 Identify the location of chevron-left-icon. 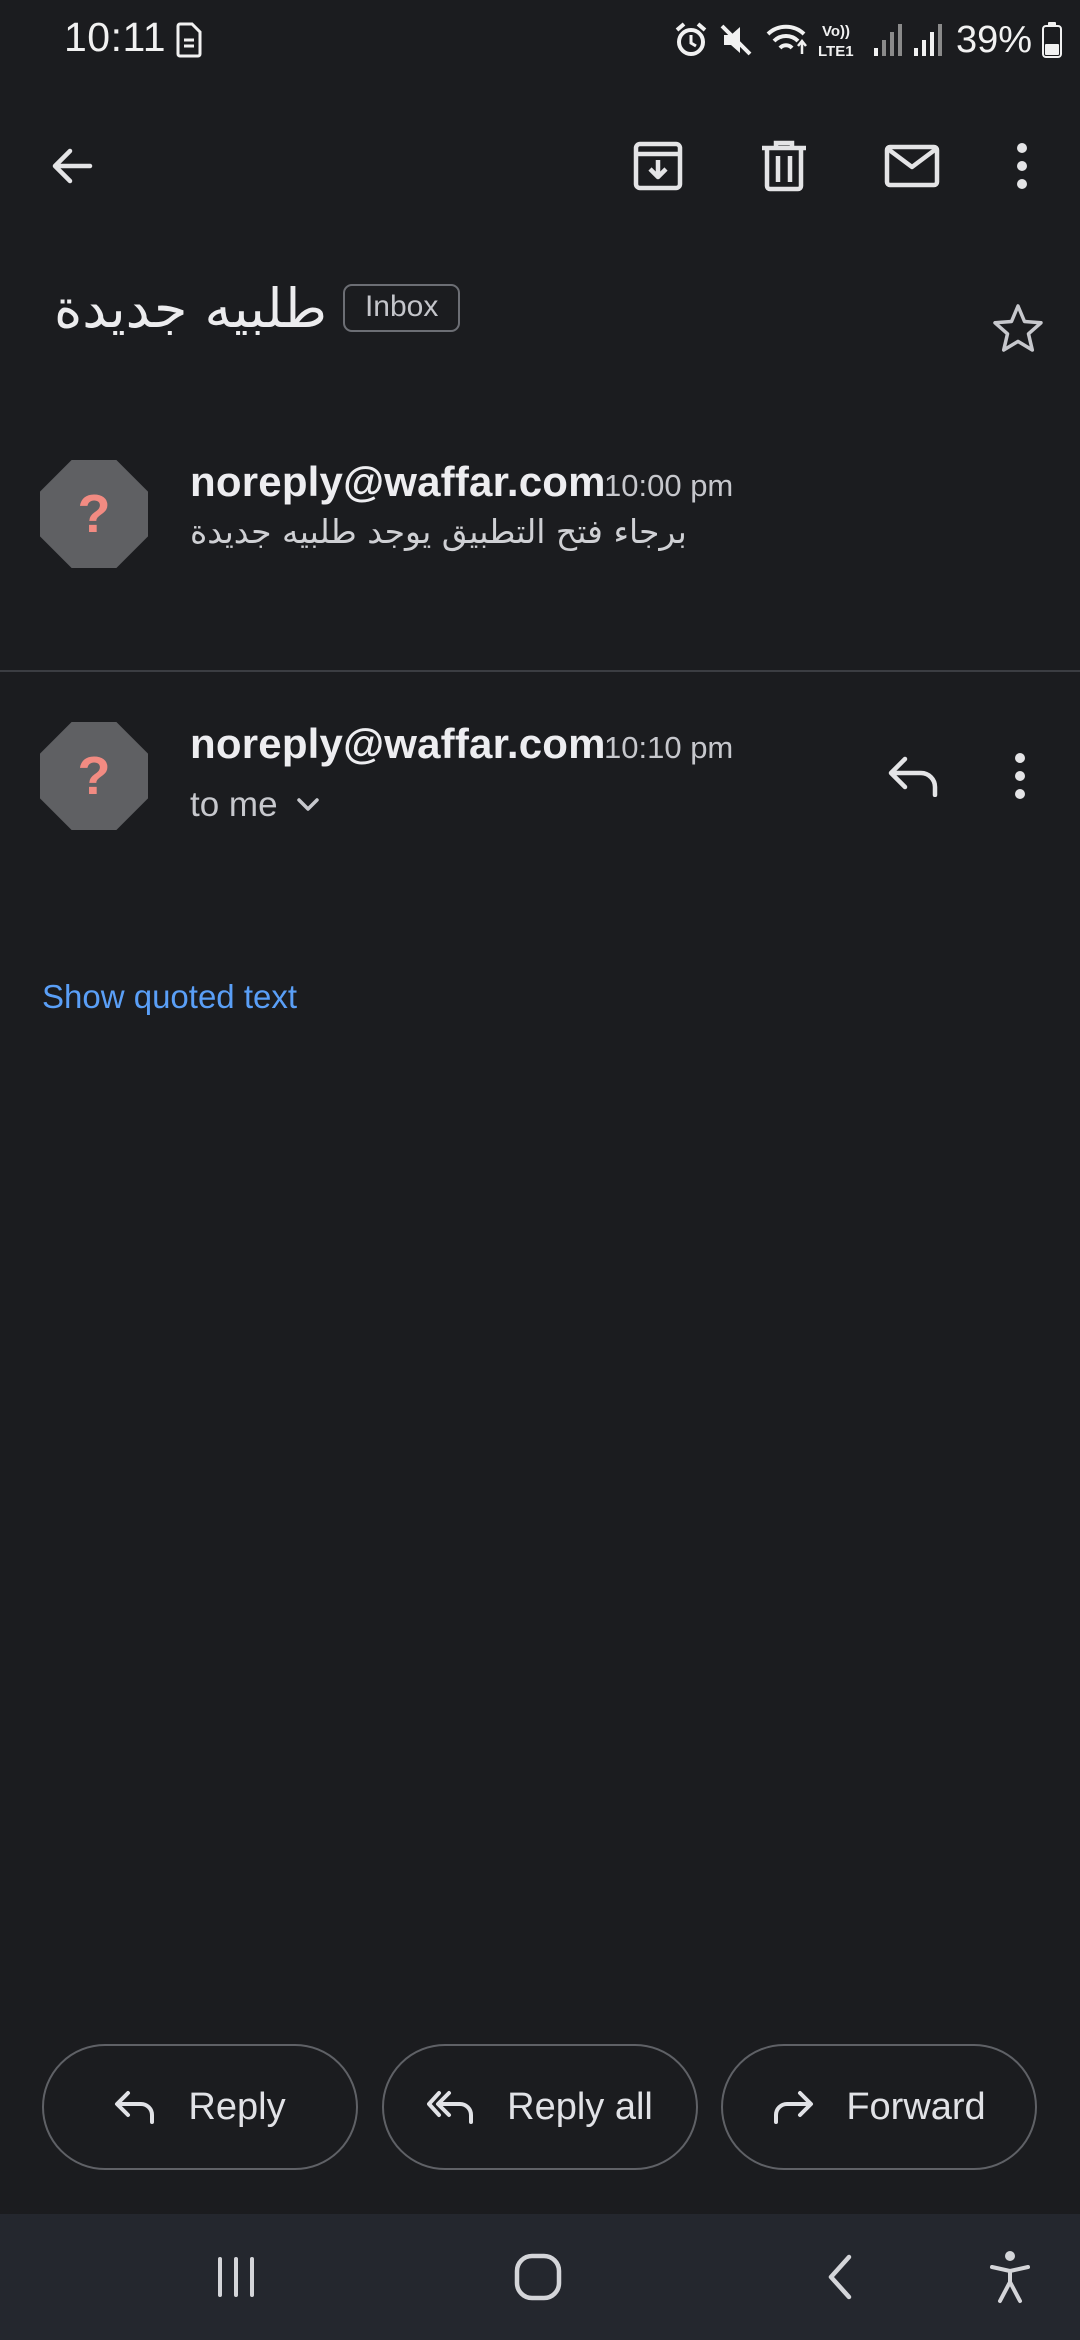
(840, 2277).